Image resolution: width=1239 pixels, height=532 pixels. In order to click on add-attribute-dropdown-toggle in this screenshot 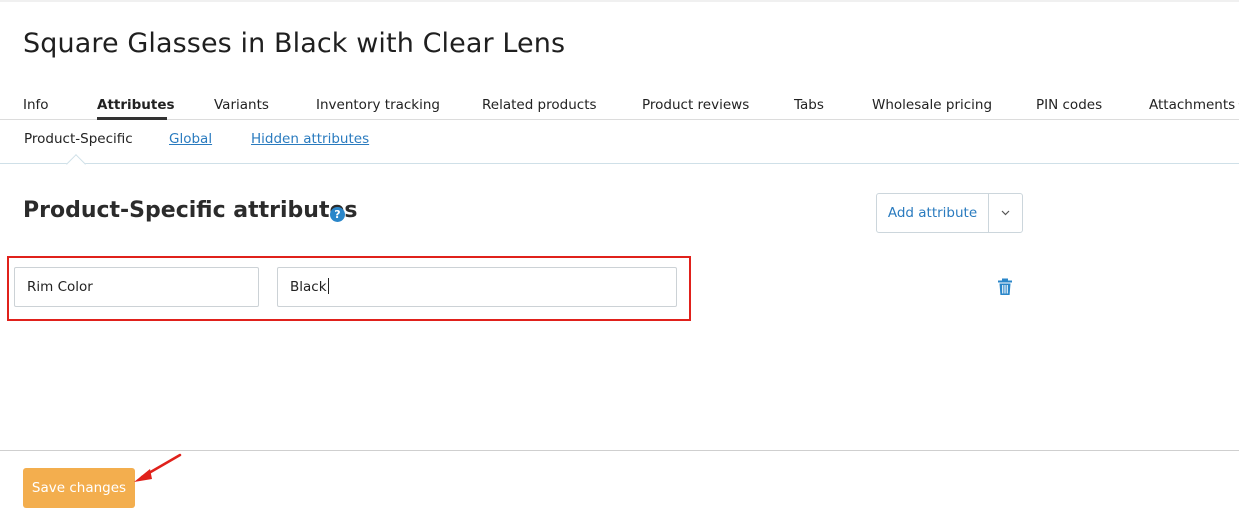, I will do `click(1005, 213)`.